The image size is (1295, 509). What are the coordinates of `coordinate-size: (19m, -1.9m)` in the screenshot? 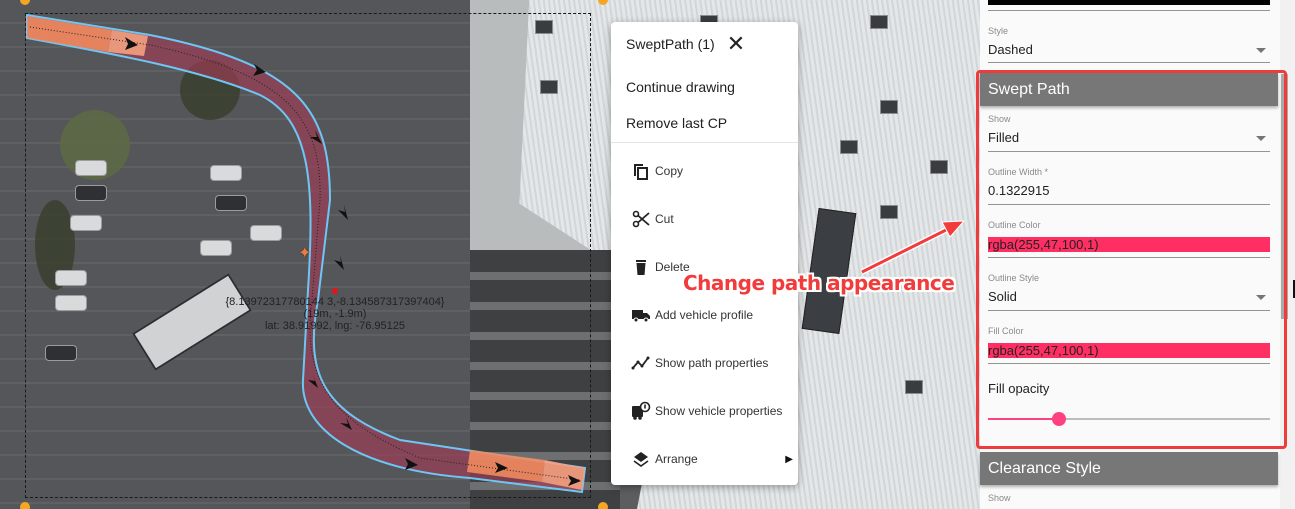 It's located at (335, 314).